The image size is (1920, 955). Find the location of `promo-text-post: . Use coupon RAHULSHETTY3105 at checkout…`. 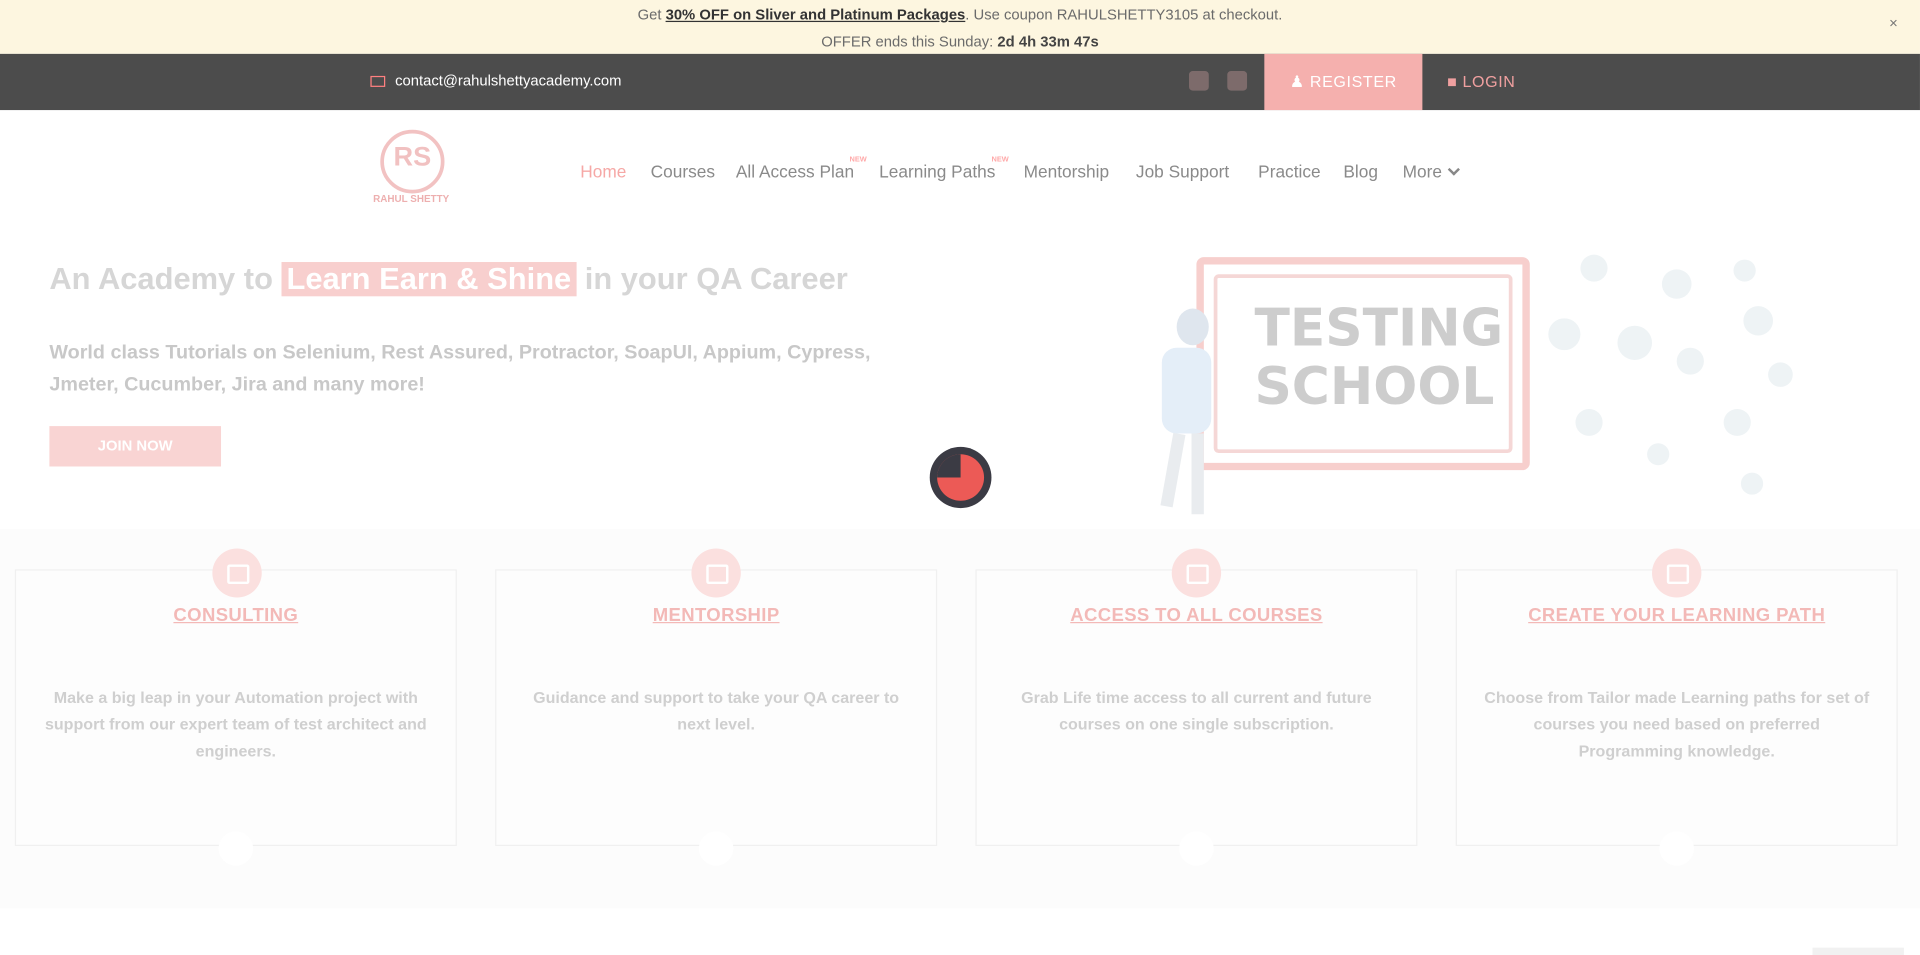

promo-text-post: . Use coupon RAHULSHETTY3105 at checkout… is located at coordinates (1124, 15).